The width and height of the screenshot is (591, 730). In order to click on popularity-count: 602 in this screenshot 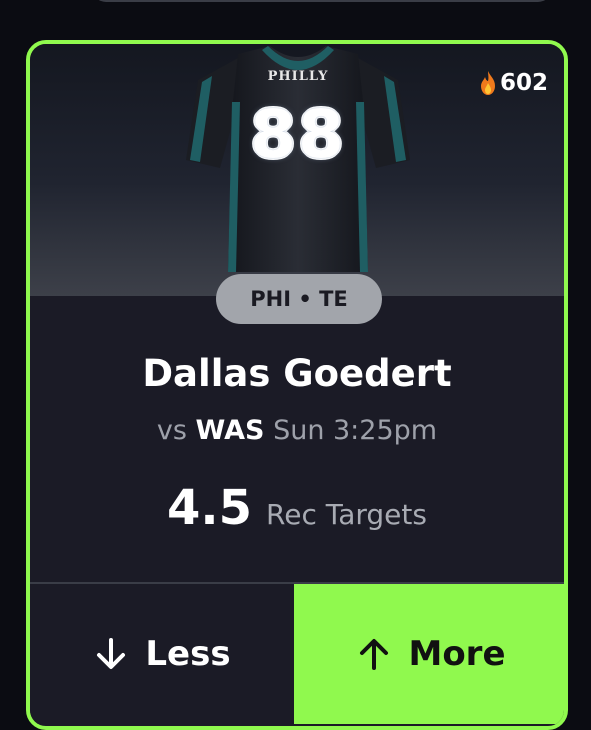, I will do `click(513, 83)`.